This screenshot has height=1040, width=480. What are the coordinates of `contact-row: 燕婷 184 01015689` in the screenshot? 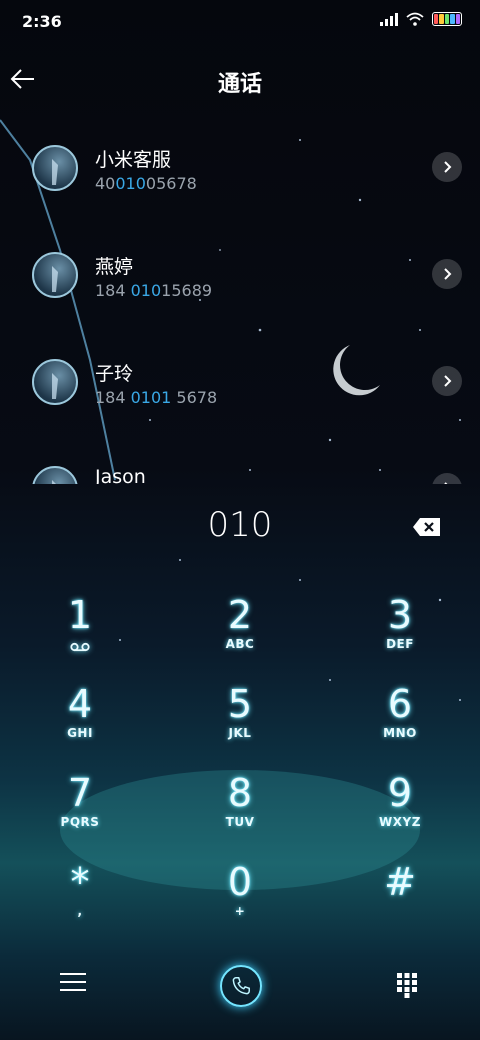 It's located at (240, 274).